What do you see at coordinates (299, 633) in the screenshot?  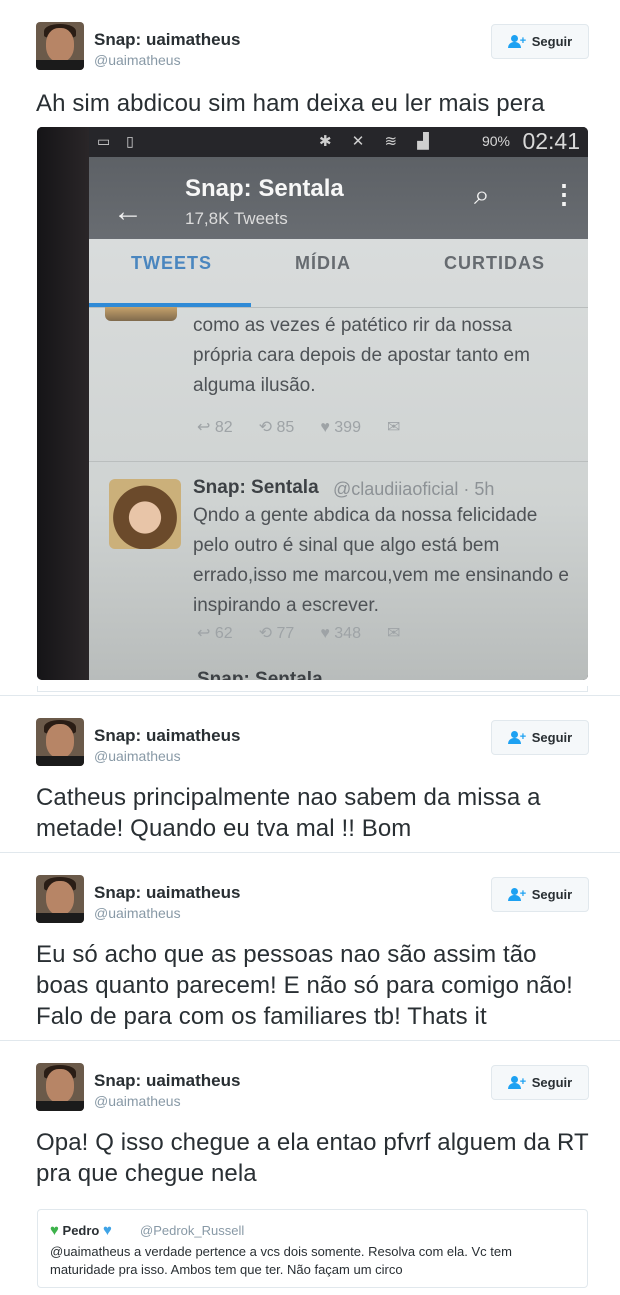 I see `embedded-tweet-actions: ↩ 62 ⟲ 77 ♥ 348 ✉` at bounding box center [299, 633].